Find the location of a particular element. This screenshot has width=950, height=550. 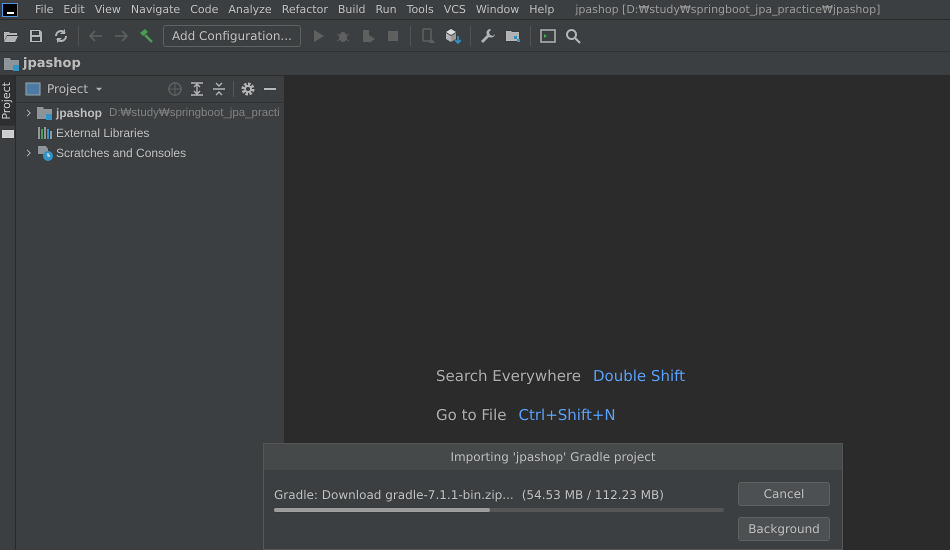

hammer-icon is located at coordinates (146, 36).